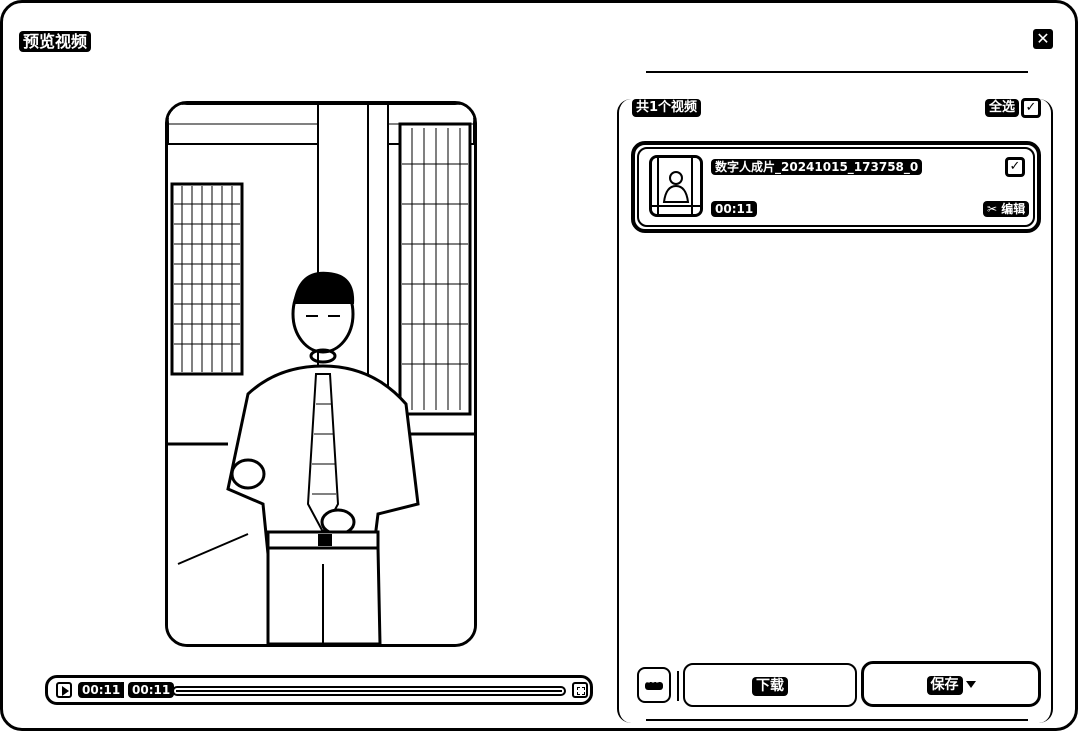 This screenshot has height=733, width=1086. I want to click on thumbnail-image, so click(676, 186).